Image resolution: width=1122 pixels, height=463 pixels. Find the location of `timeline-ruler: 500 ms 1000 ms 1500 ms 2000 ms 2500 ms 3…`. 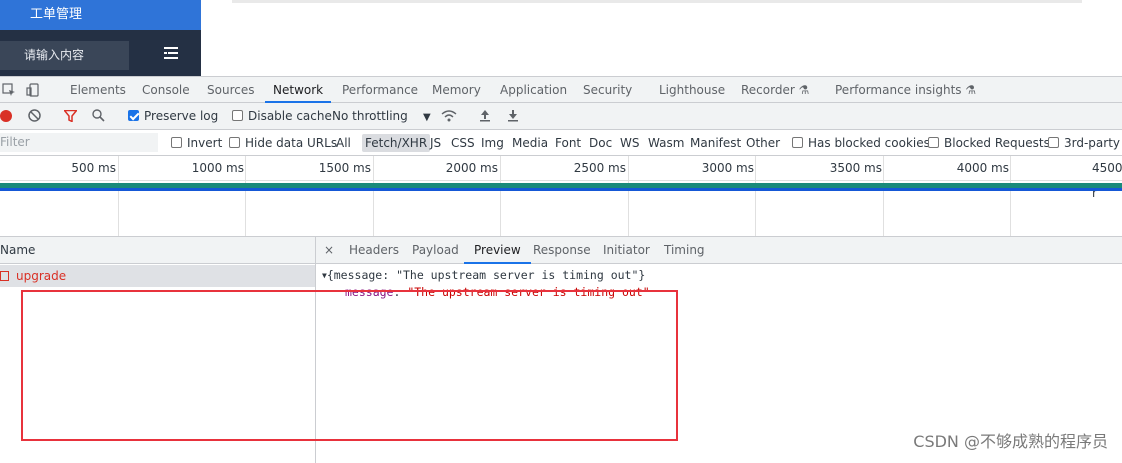

timeline-ruler: 500 ms 1000 ms 1500 ms 2000 ms 2500 ms 3… is located at coordinates (561, 168).